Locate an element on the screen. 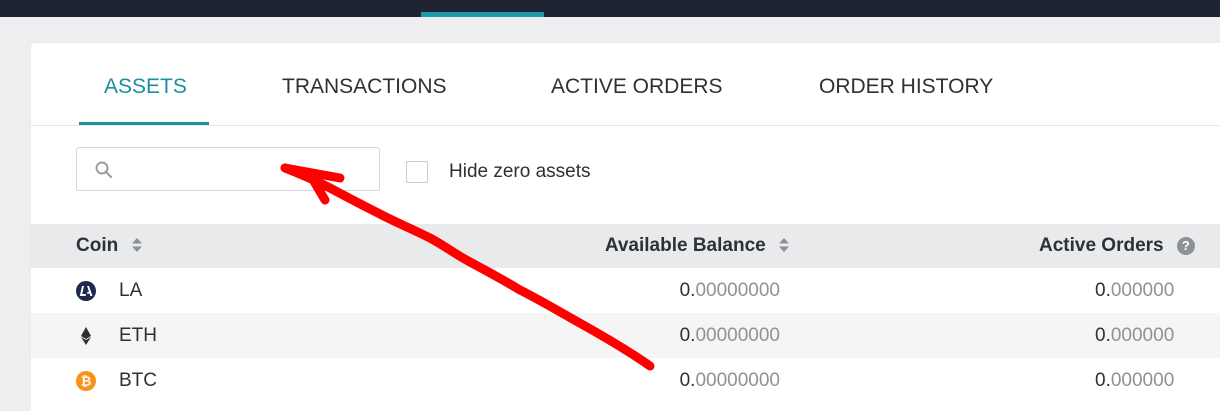  topbar-active-indicator is located at coordinates (482, 14).